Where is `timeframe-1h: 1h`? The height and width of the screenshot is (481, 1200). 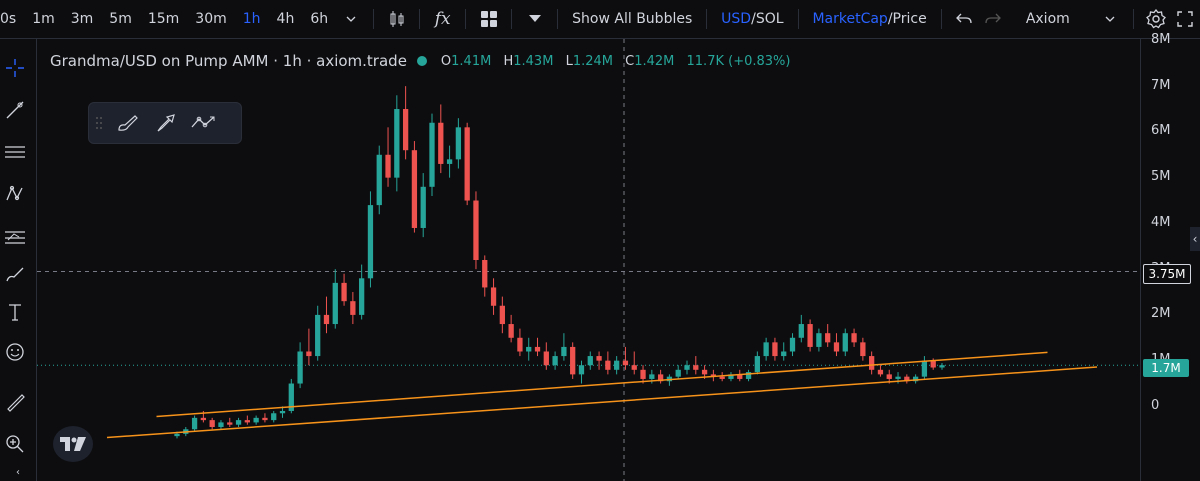
timeframe-1h: 1h is located at coordinates (252, 19).